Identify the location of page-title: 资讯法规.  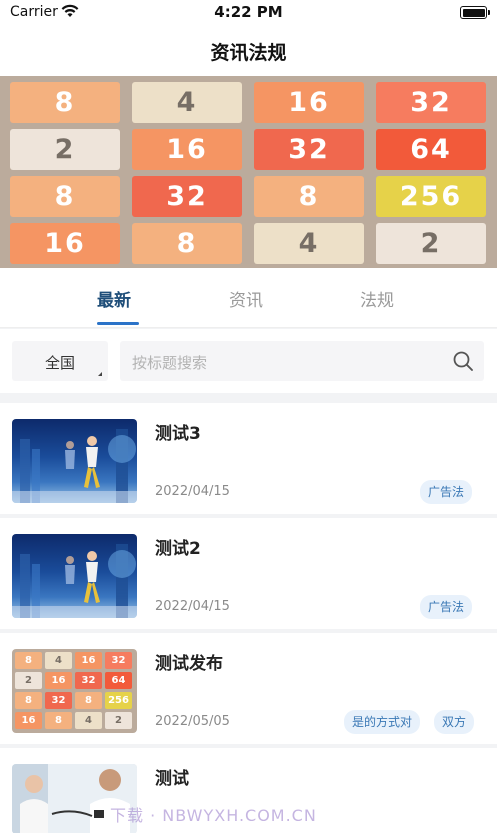
(248, 53).